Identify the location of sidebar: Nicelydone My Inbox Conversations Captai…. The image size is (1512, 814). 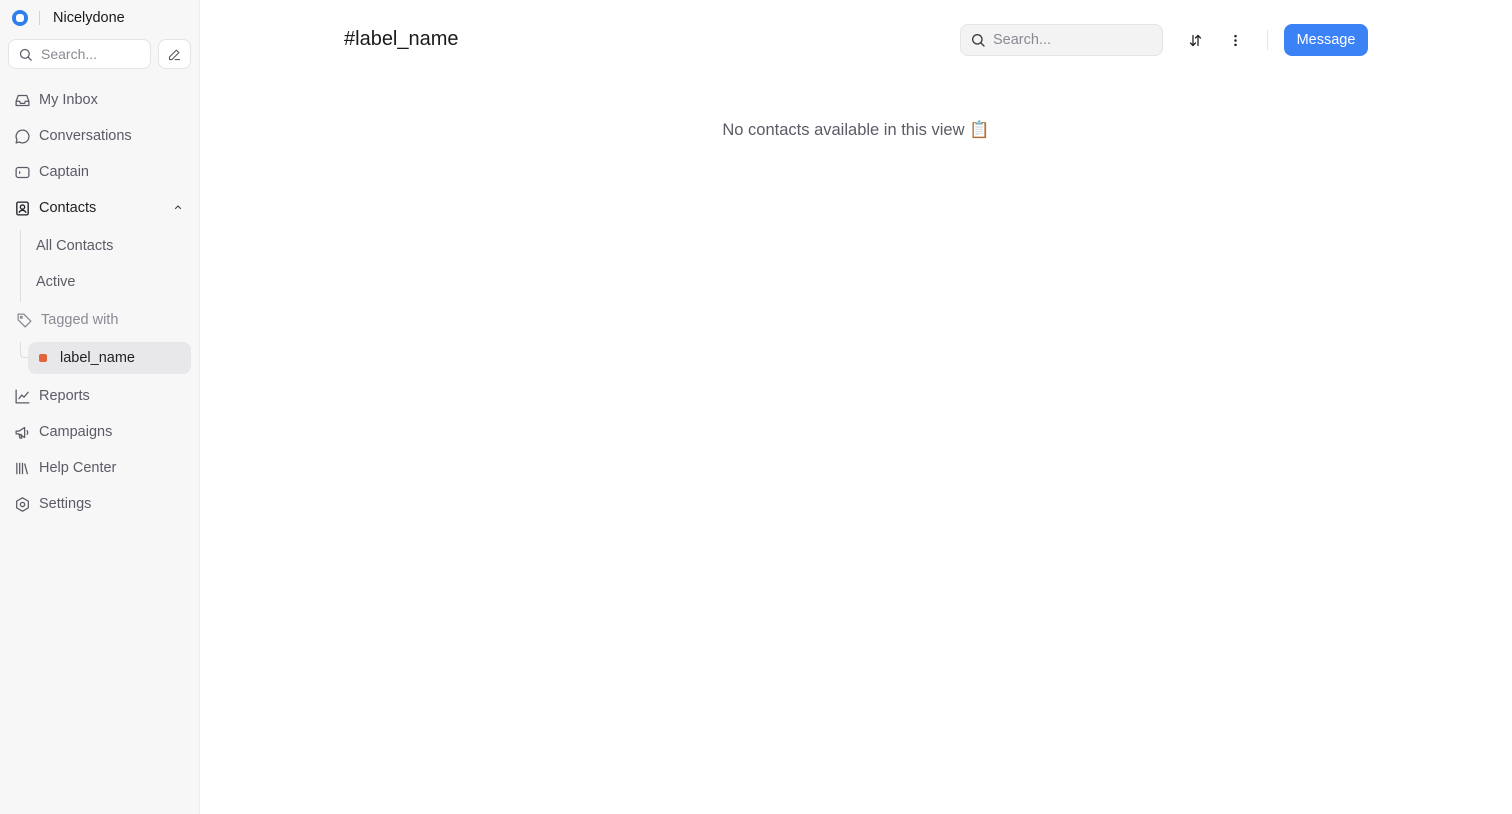
(100, 407).